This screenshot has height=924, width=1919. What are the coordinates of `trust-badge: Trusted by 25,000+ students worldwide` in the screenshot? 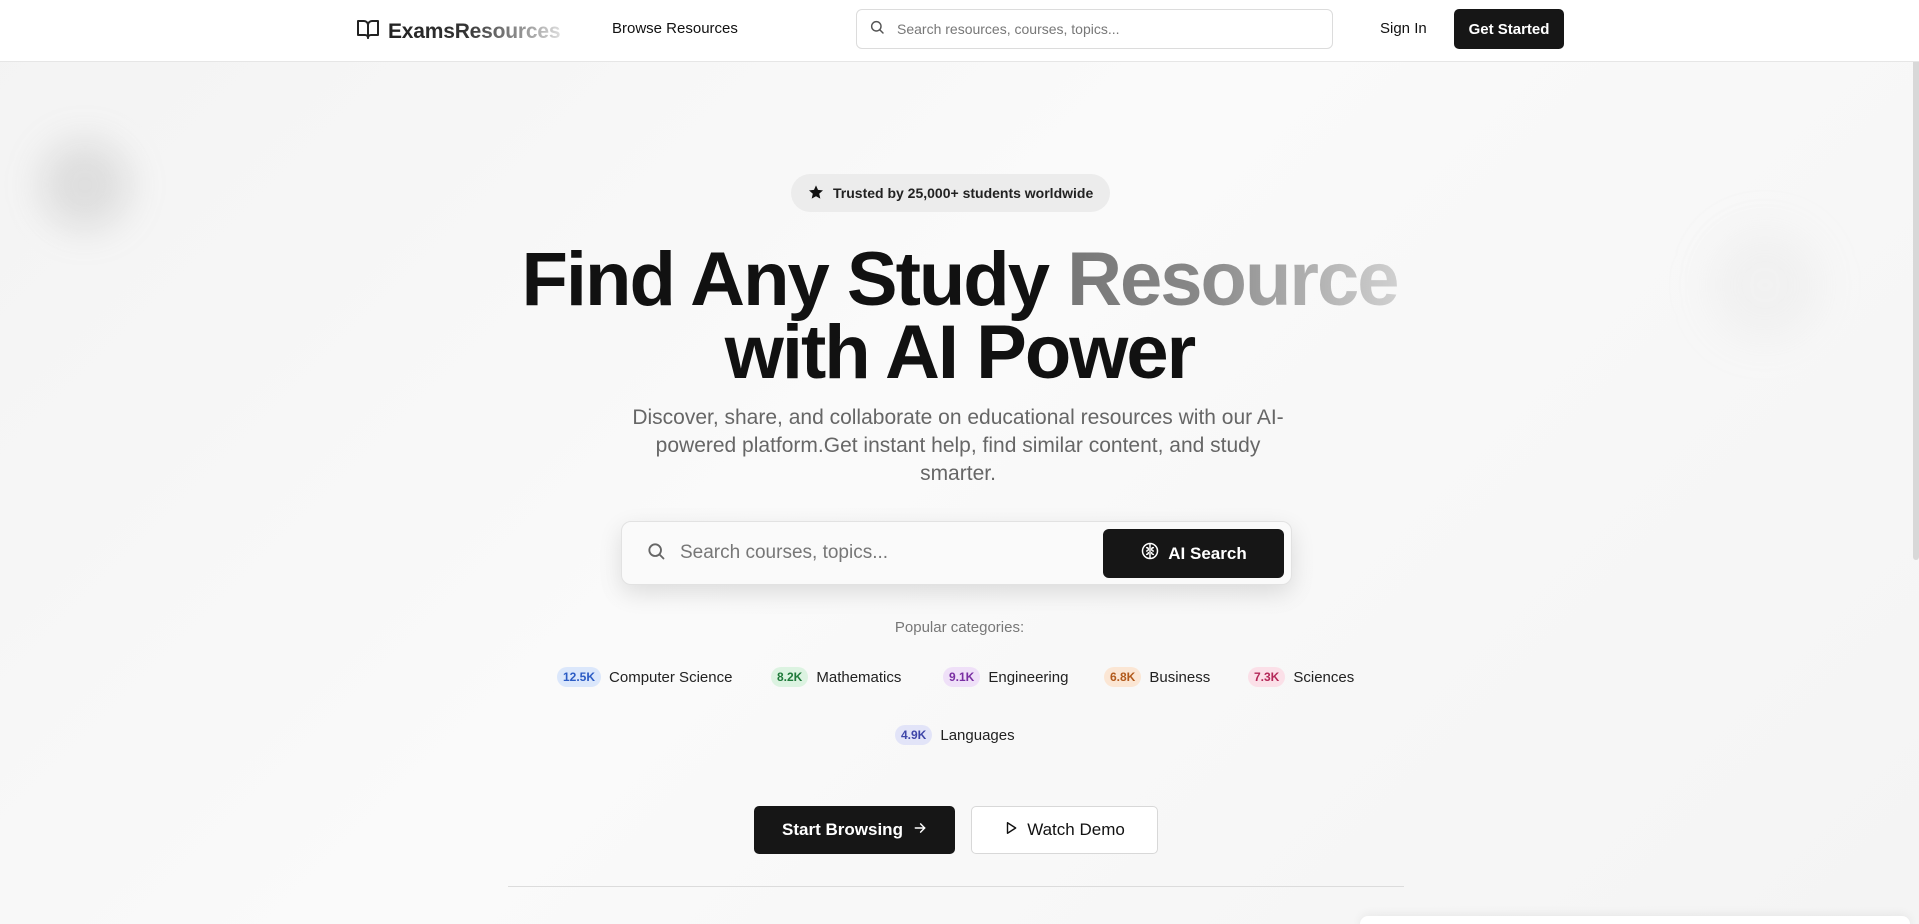 It's located at (951, 193).